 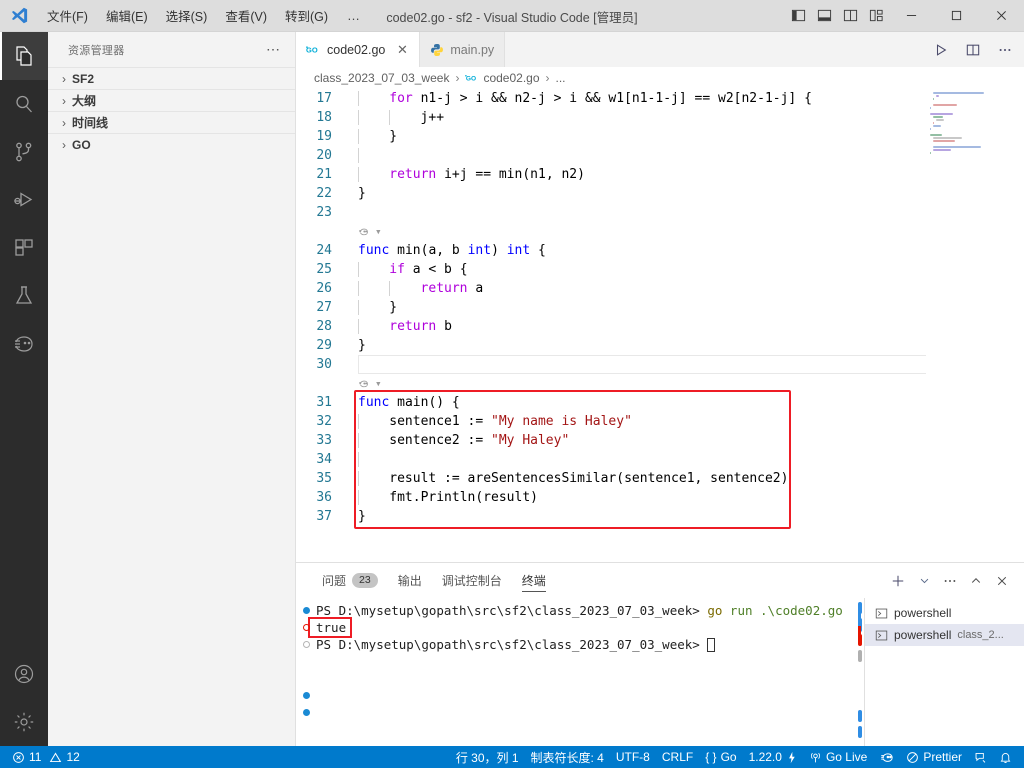 I want to click on window-close-button, so click(x=1001, y=16).